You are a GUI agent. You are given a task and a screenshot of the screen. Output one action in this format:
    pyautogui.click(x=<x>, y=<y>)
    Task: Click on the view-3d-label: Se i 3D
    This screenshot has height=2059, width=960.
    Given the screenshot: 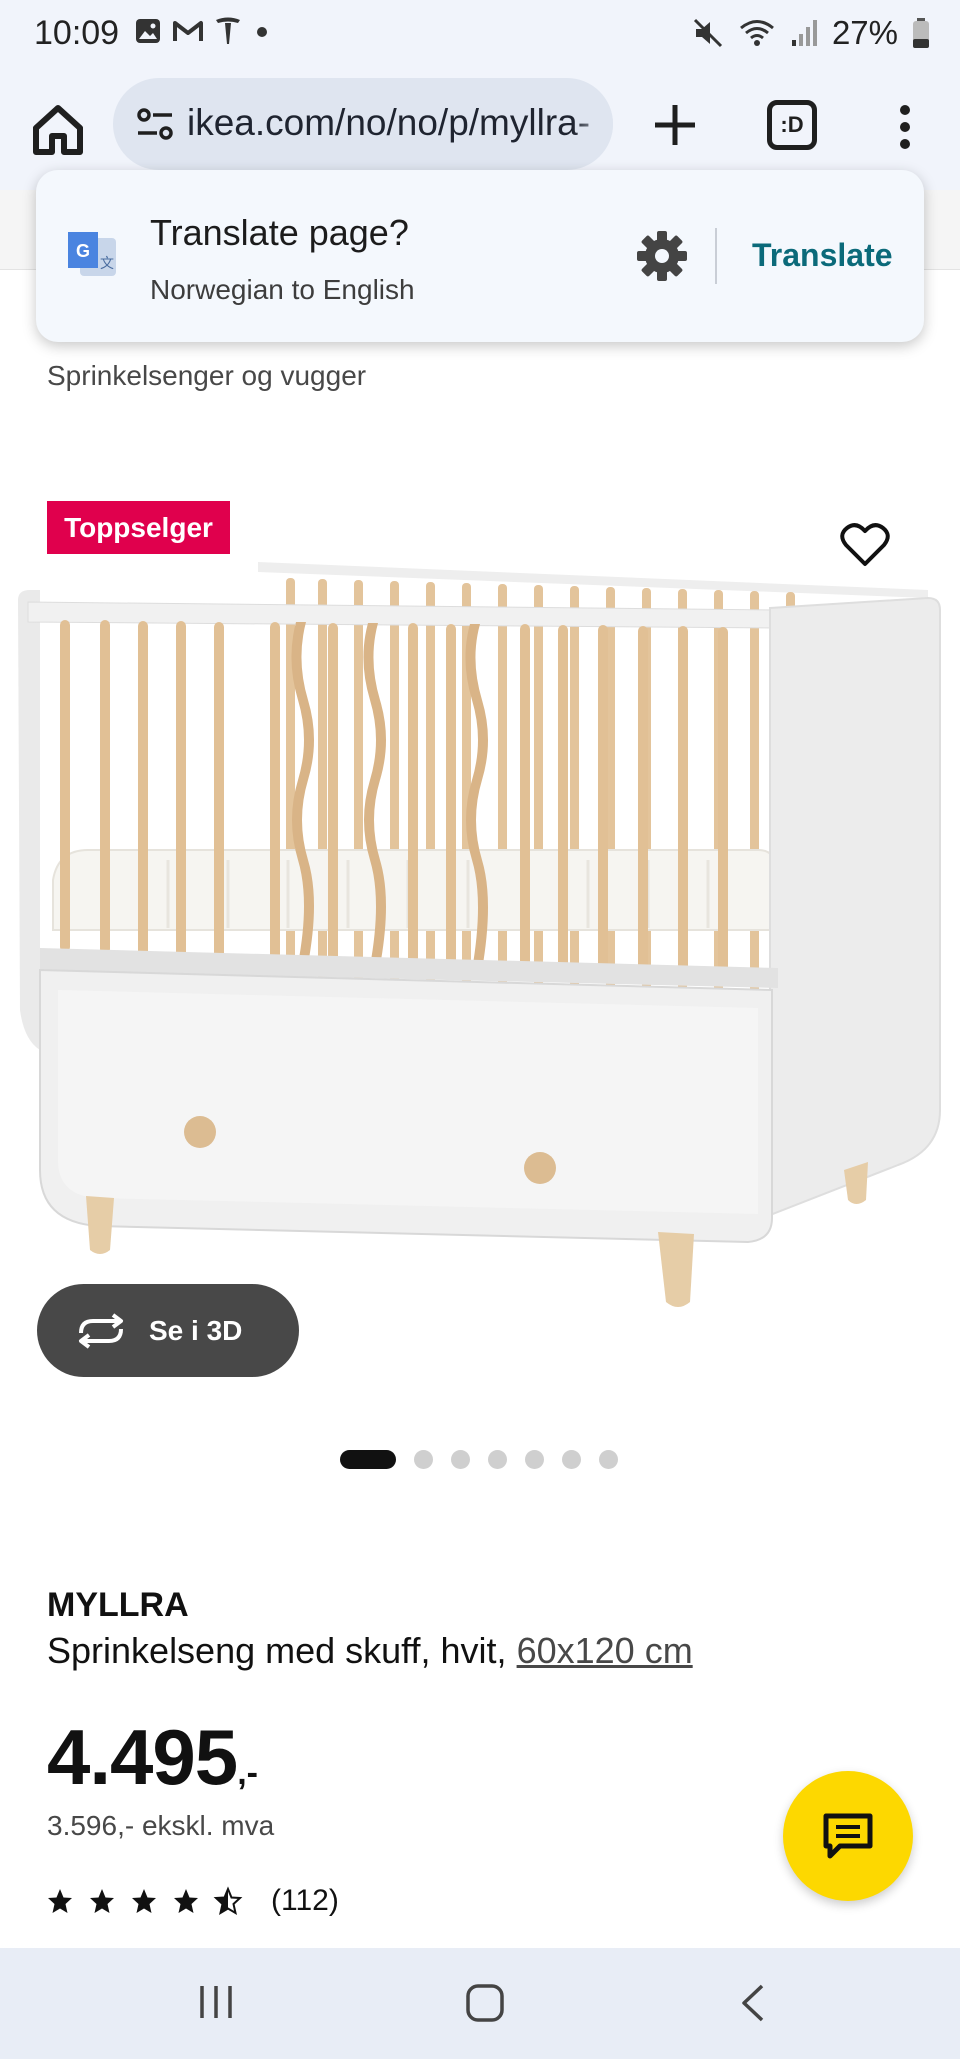 What is the action you would take?
    pyautogui.click(x=196, y=1330)
    